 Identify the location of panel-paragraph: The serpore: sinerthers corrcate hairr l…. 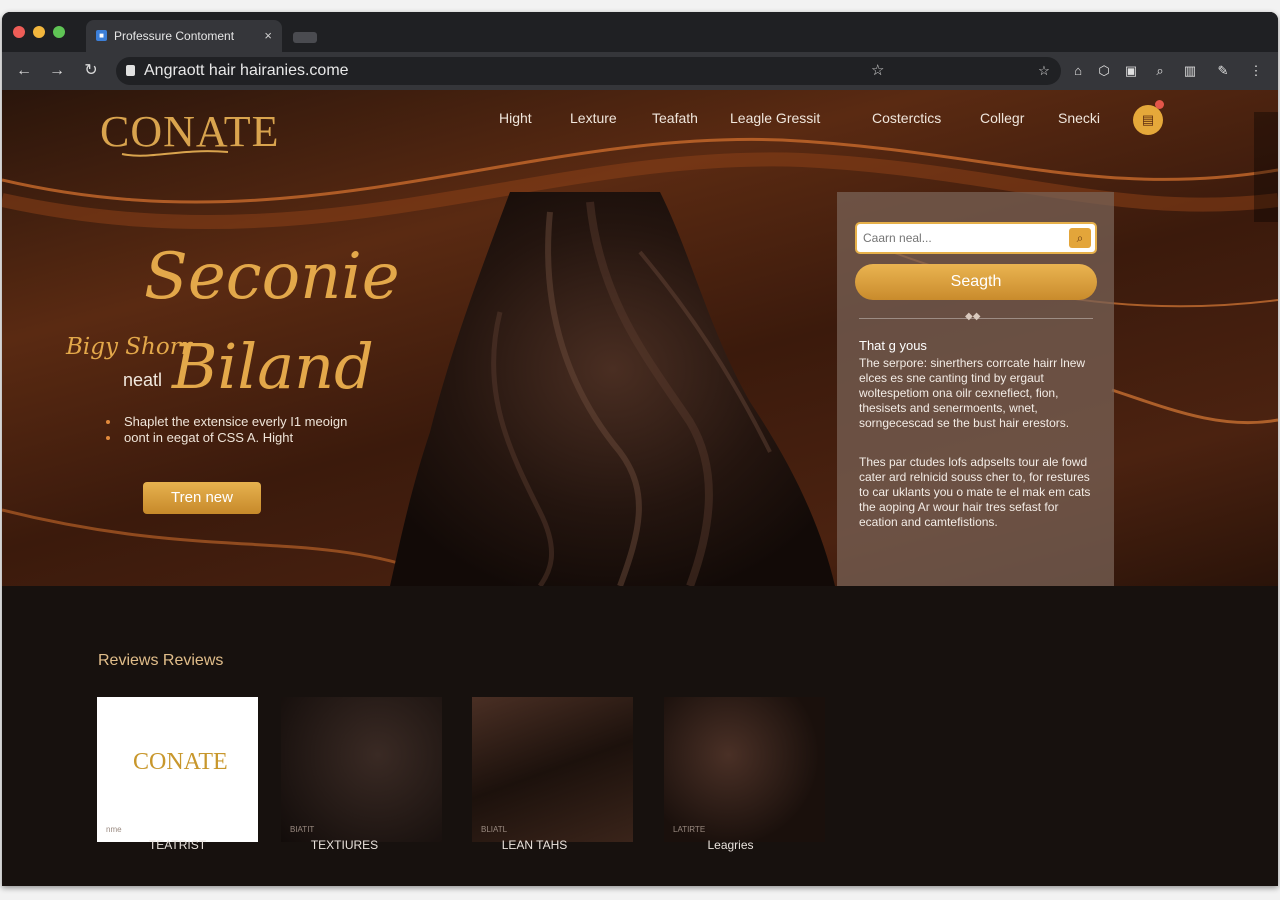
(972, 393).